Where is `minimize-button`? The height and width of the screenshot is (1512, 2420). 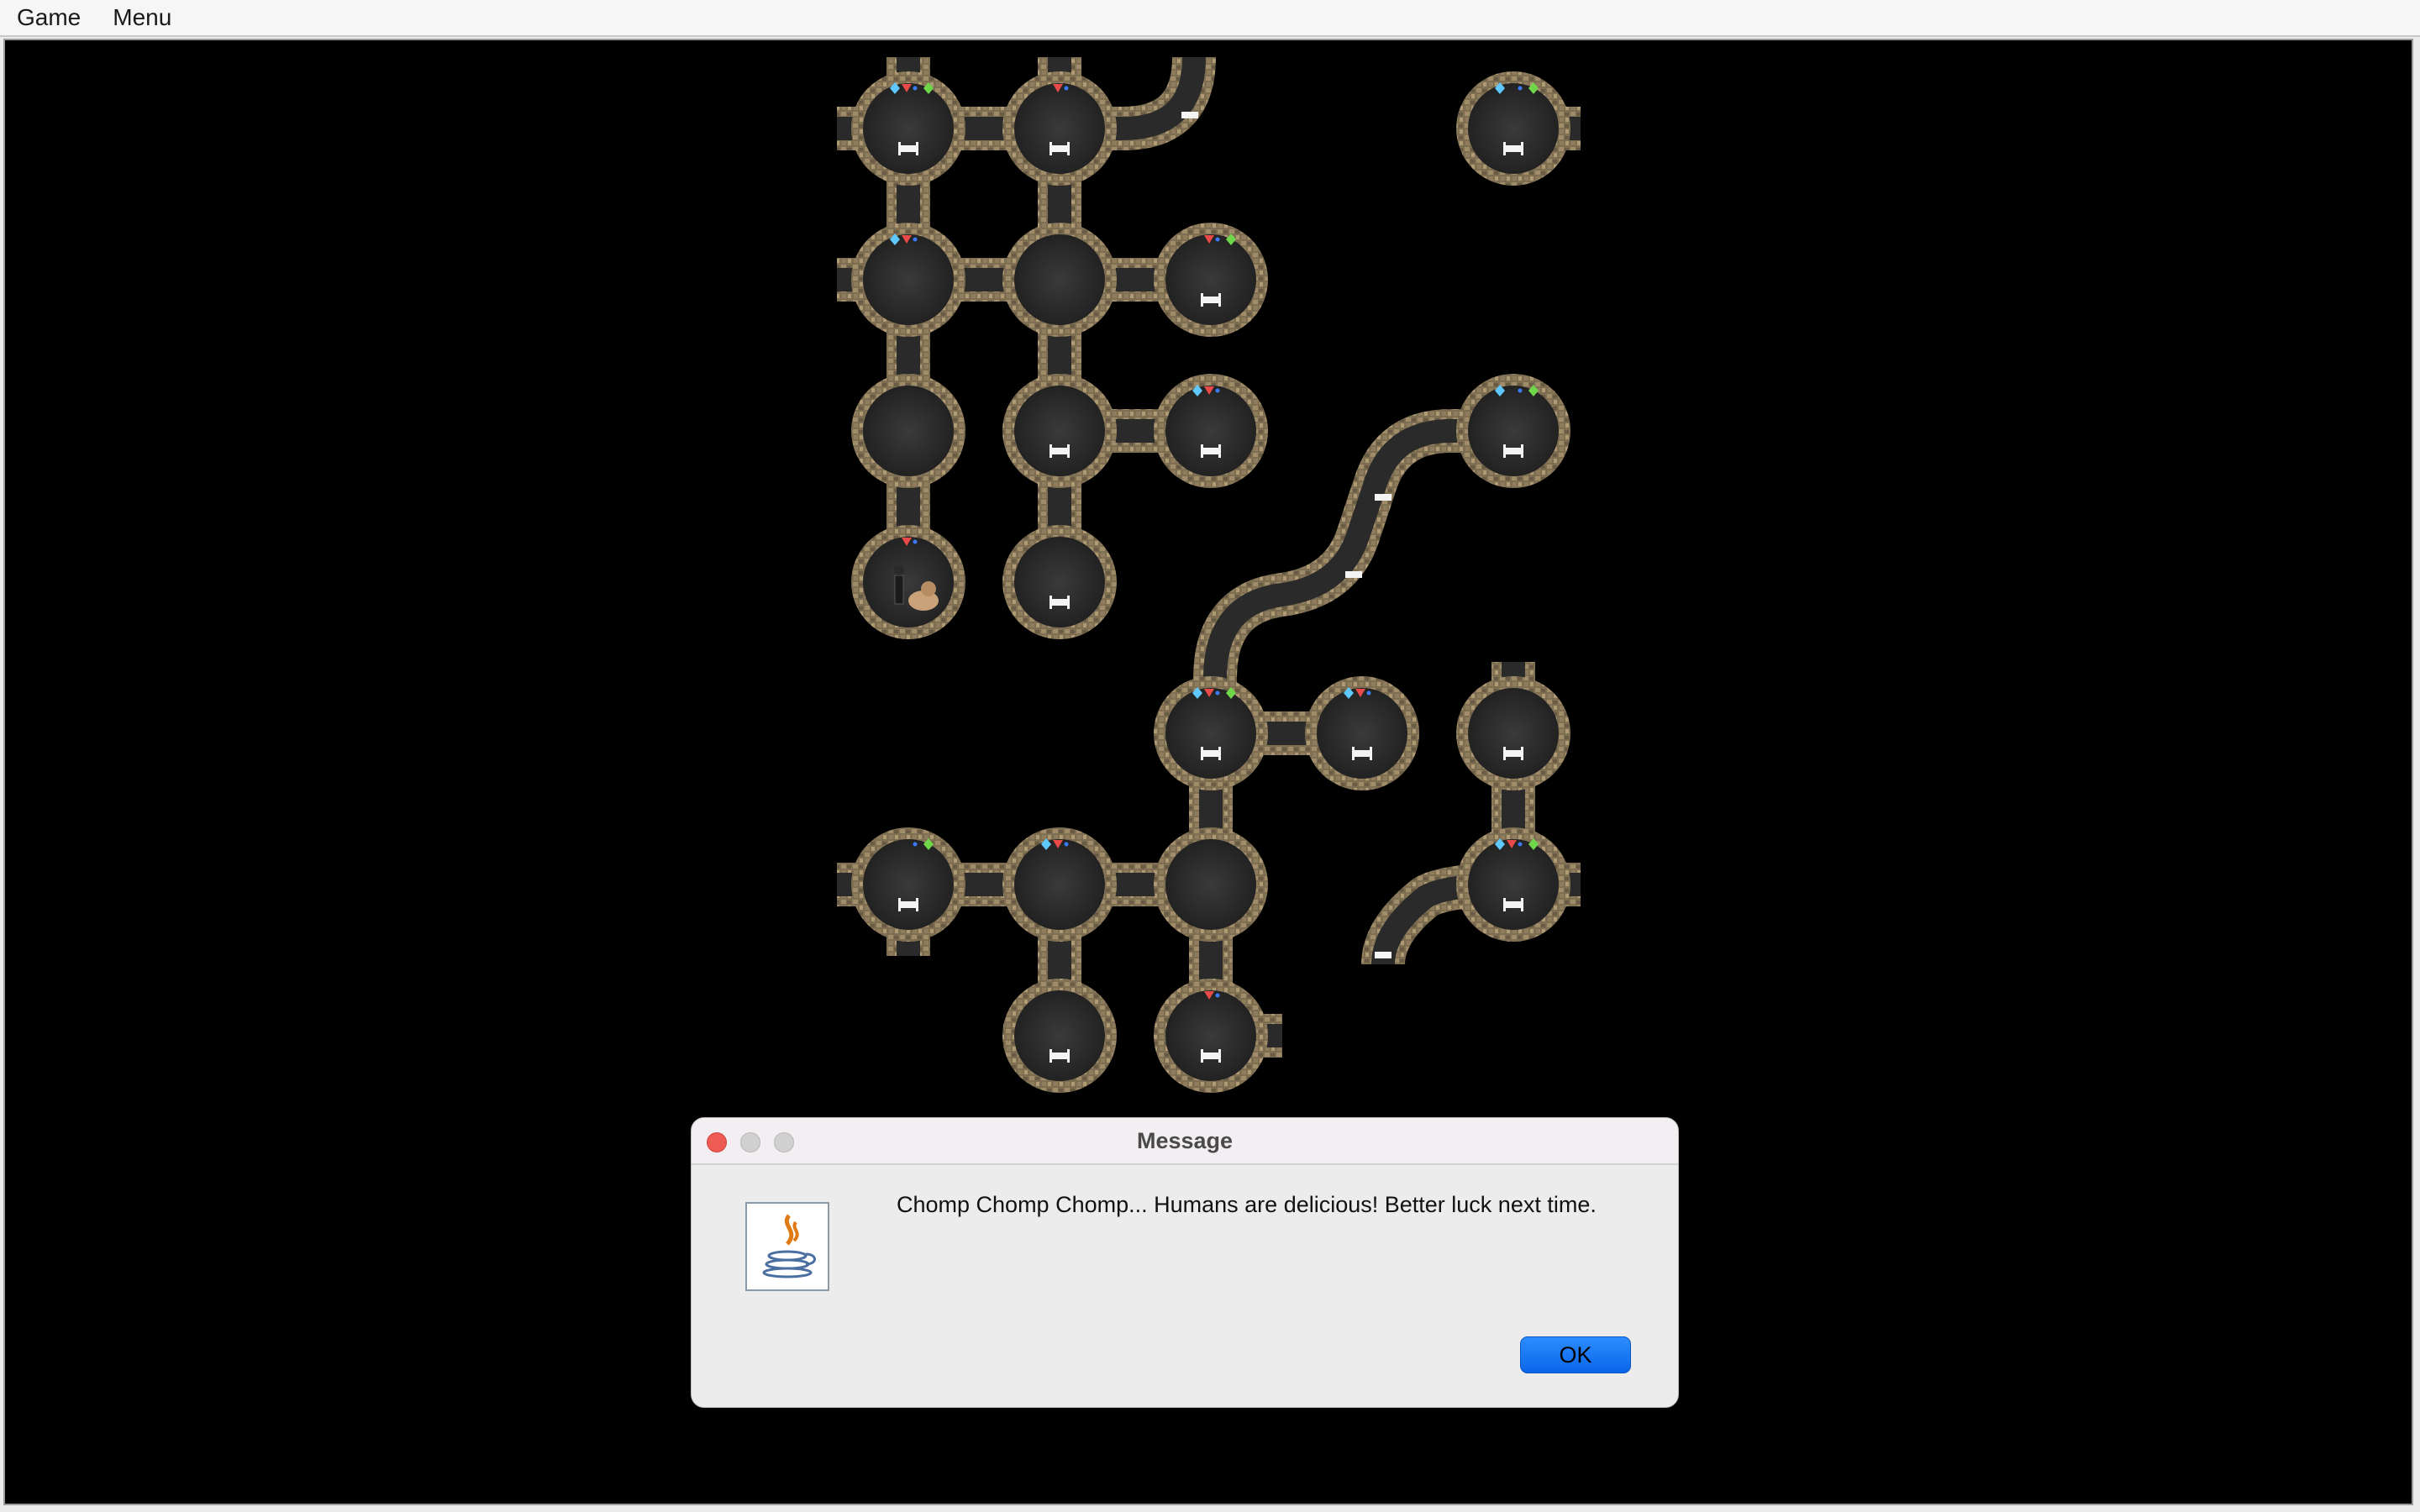 minimize-button is located at coordinates (750, 1142).